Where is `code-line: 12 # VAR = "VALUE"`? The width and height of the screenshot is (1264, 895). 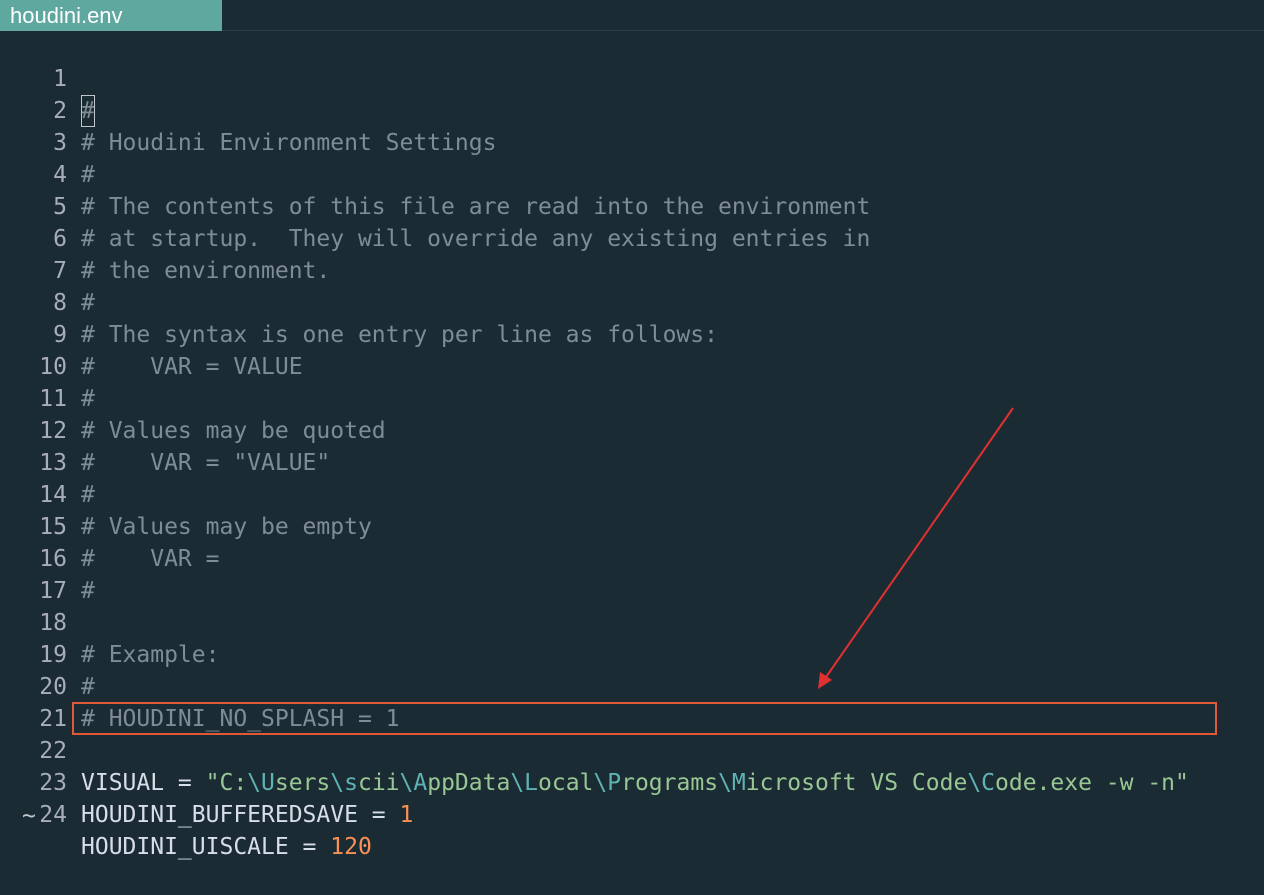 code-line: 12 # VAR = "VALUE" is located at coordinates (632, 429).